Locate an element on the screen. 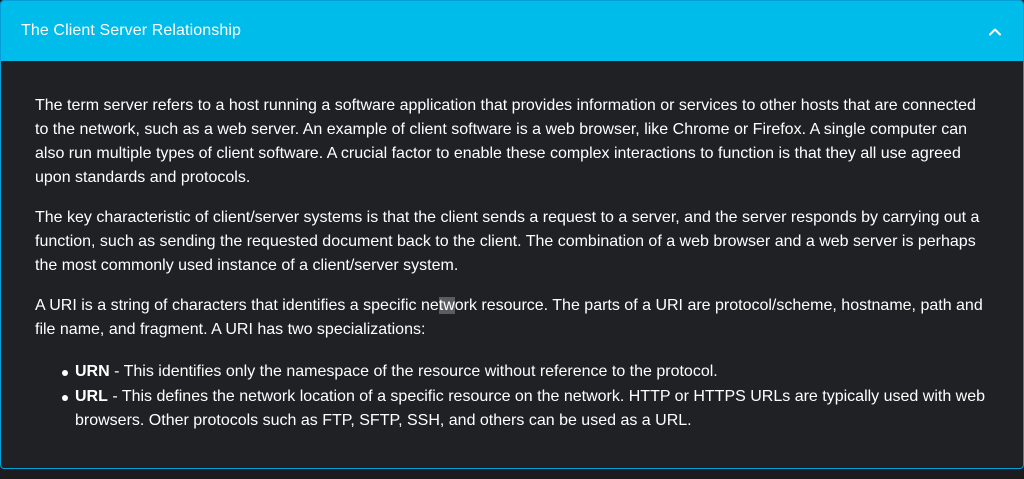 The height and width of the screenshot is (479, 1024). chevron-up-icon is located at coordinates (995, 31).